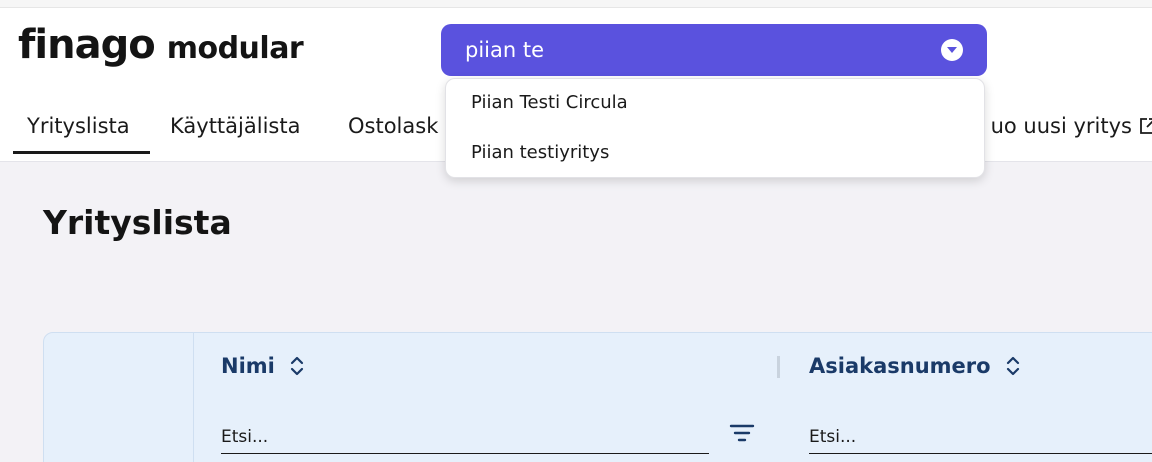  What do you see at coordinates (465, 437) in the screenshot?
I see `nimi-filter-input` at bounding box center [465, 437].